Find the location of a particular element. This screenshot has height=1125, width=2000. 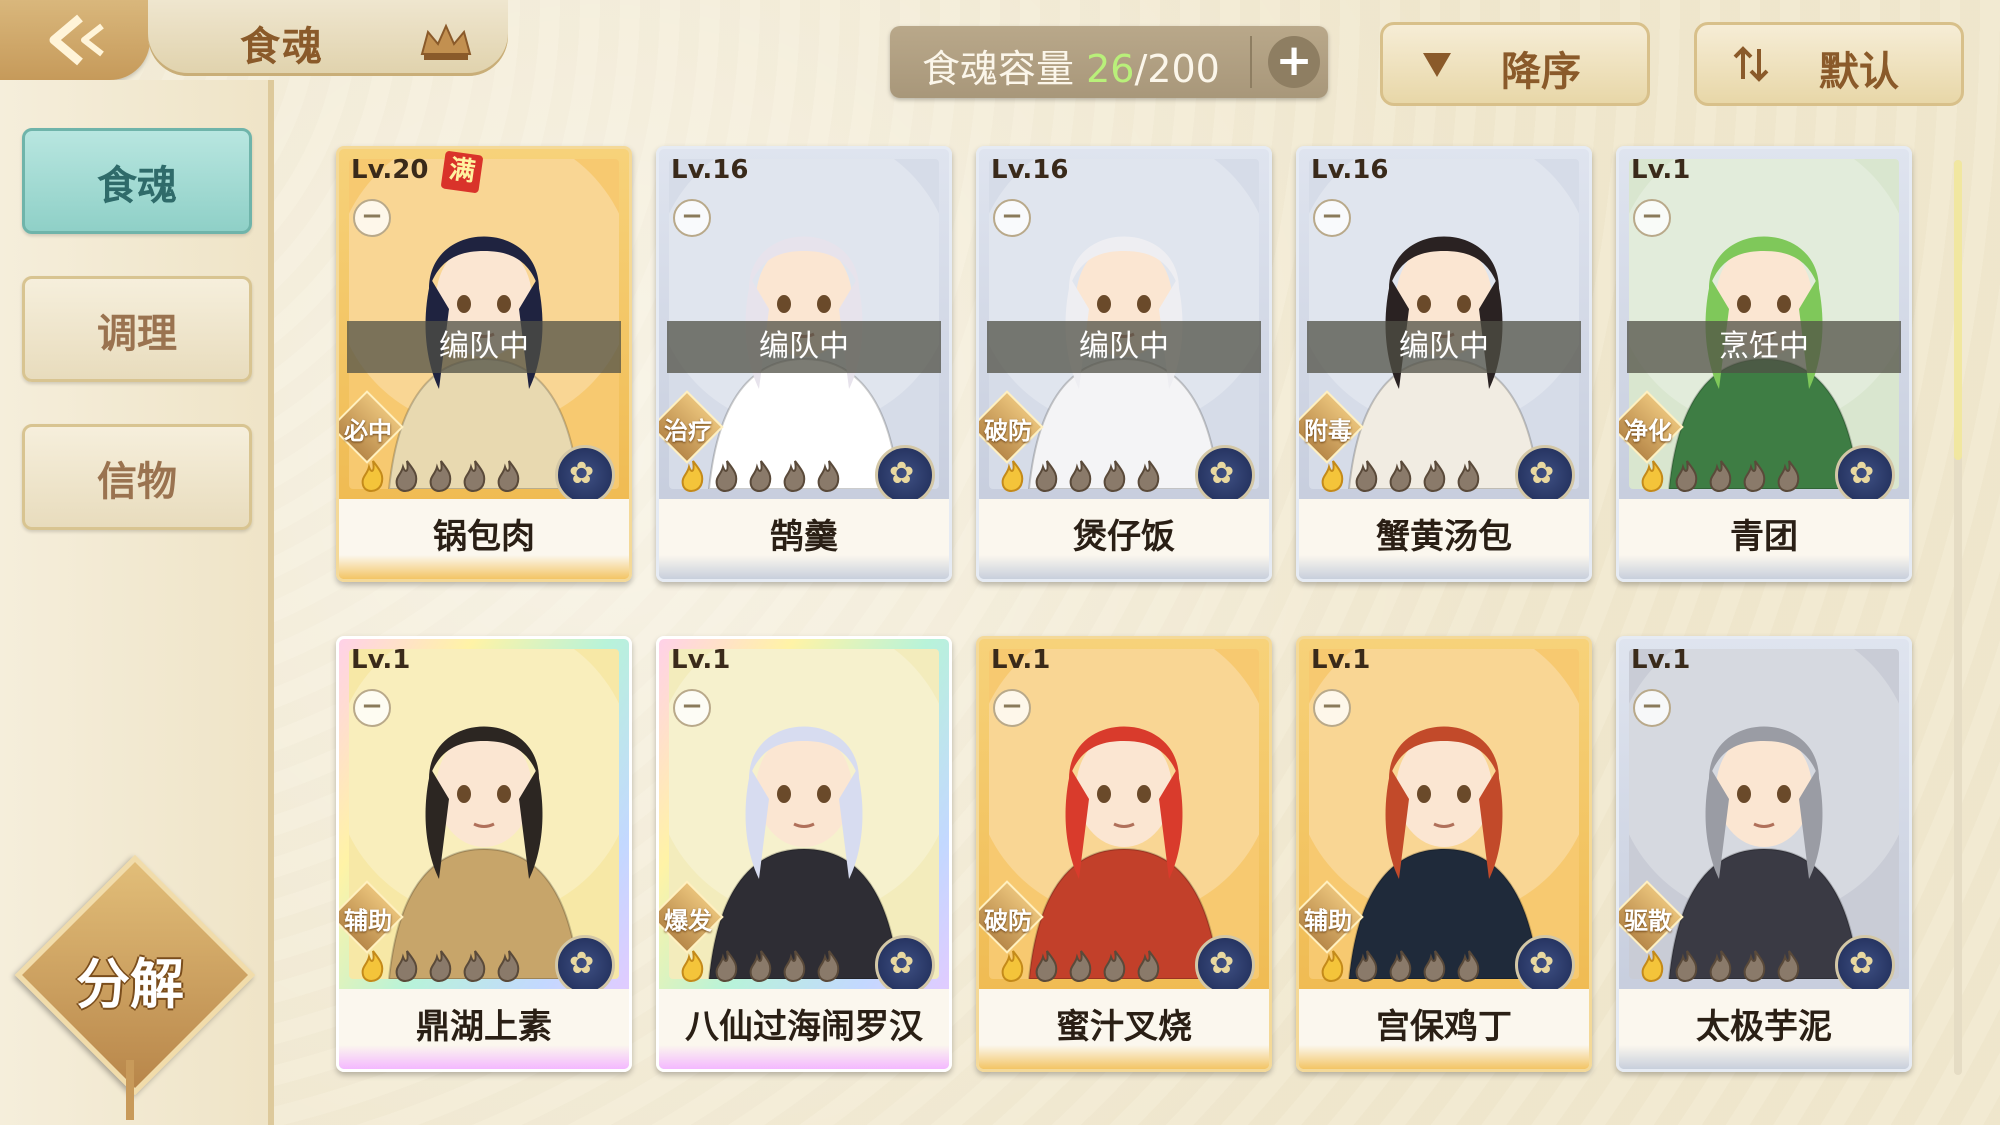

food-soul-card: Lv.1 − 辅助 ✿ 鼎湖上素 is located at coordinates (484, 854).